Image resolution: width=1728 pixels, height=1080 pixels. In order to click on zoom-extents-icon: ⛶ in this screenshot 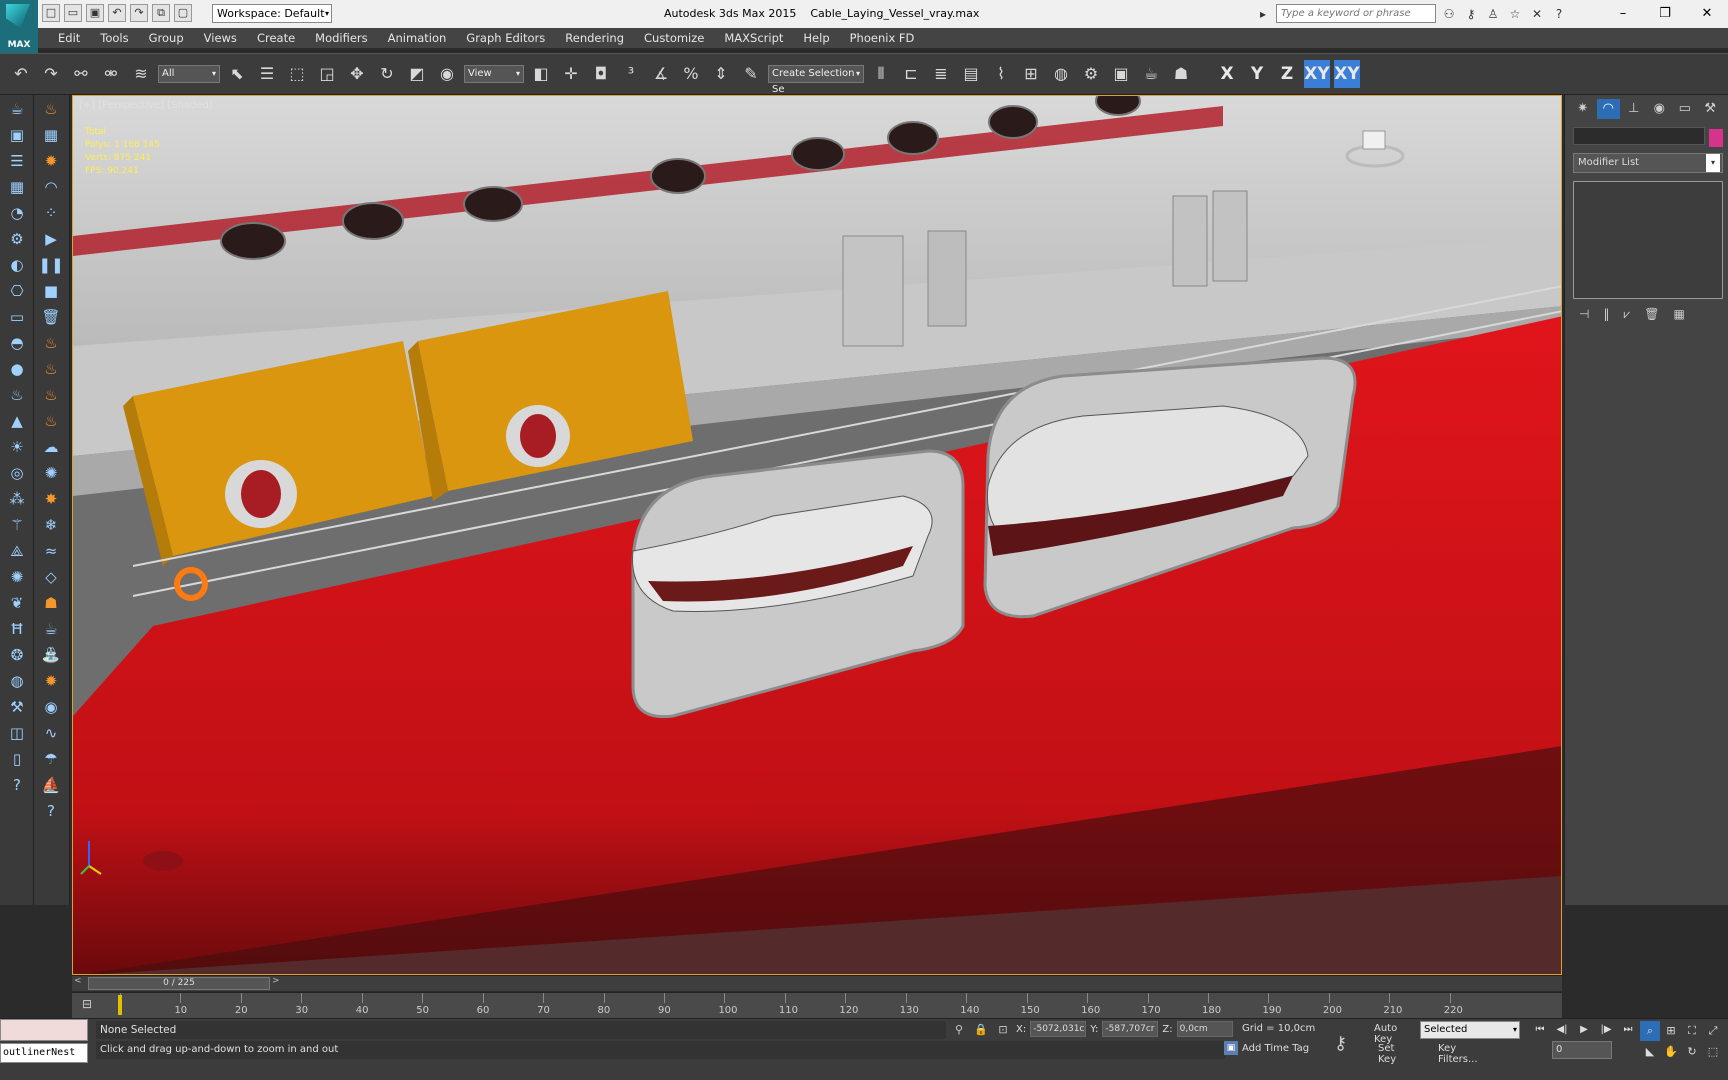, I will do `click(1692, 1031)`.